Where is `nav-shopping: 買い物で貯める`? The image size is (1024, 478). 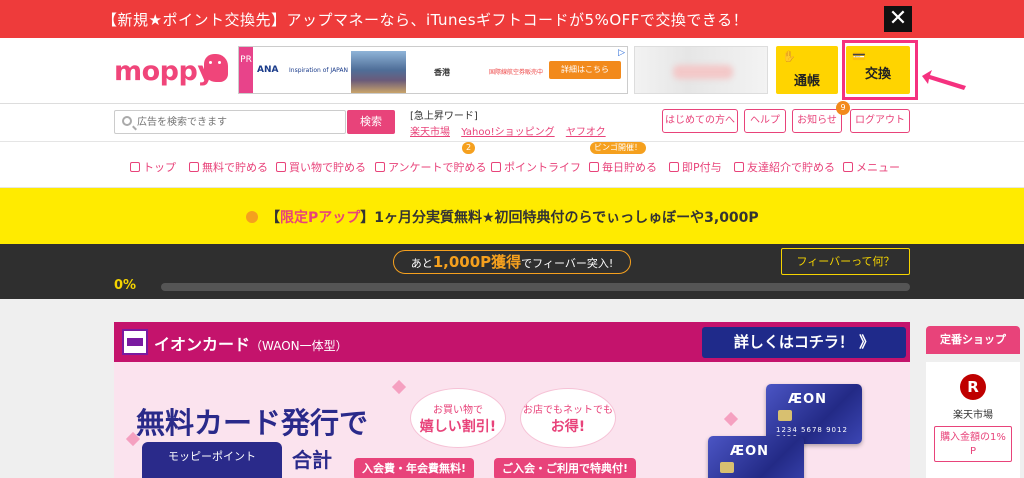
nav-shopping: 買い物で貯める is located at coordinates (321, 167).